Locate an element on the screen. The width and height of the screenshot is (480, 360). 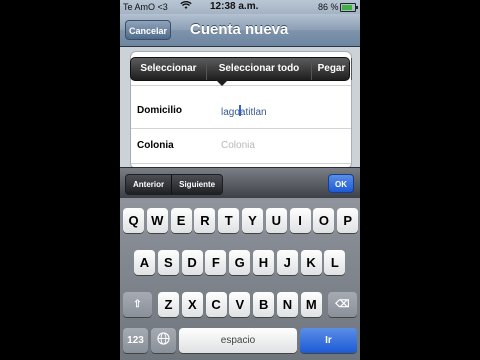
status-bar: Te AmO <3 12:38 a.m. 86 % is located at coordinates (240, 7).